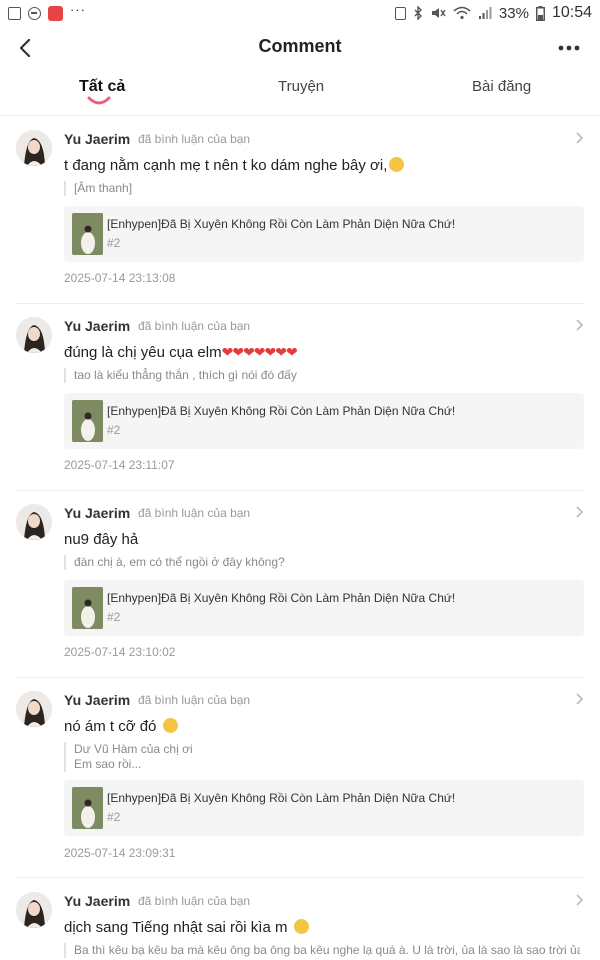 The image size is (600, 960). I want to click on comment-text: đúng là chị yêu cụa elm❤❤❤❤❤❤❤, so click(181, 352).